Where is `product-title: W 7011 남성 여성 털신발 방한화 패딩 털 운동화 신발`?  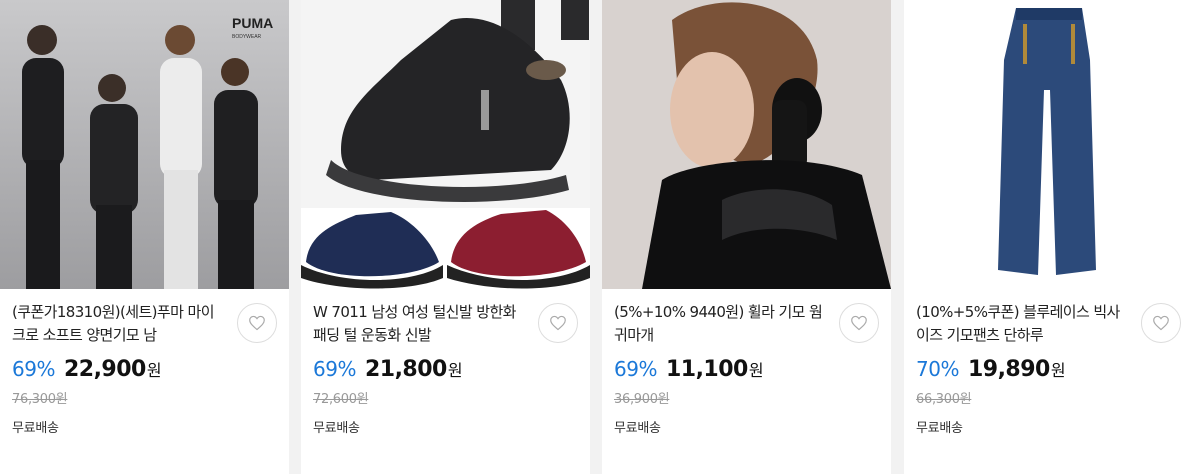 product-title: W 7011 남성 여성 털신발 방한화 패딩 털 운동화 신발 is located at coordinates (419, 324).